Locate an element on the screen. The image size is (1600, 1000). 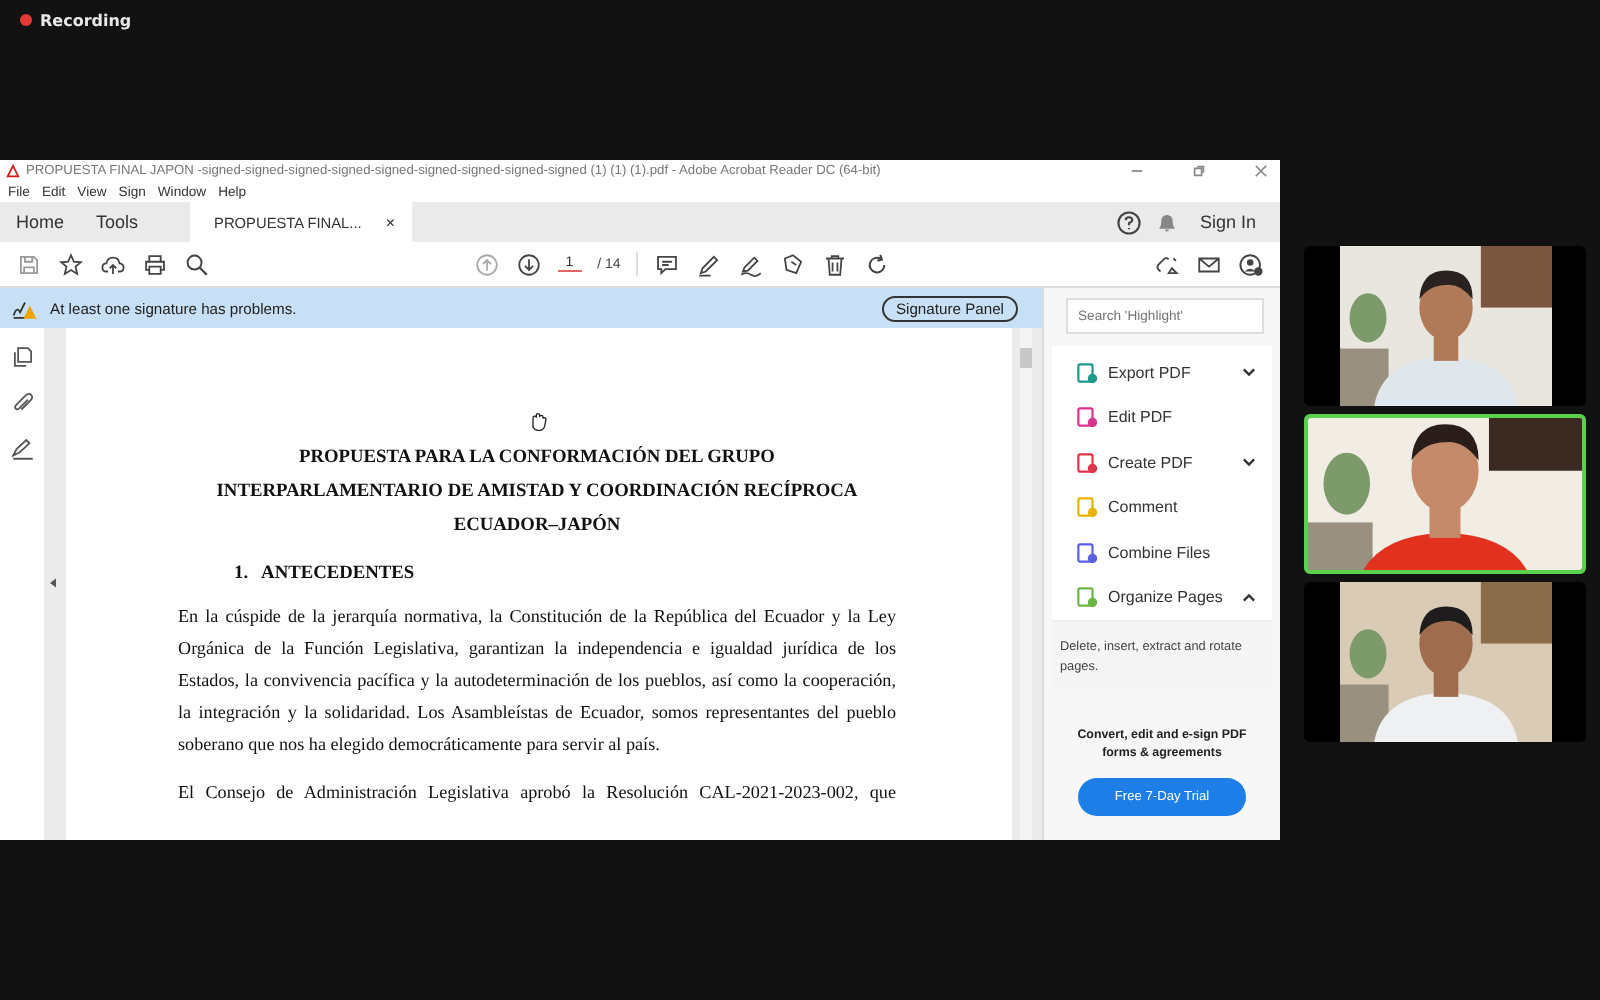
tab: Tools is located at coordinates (117, 222).